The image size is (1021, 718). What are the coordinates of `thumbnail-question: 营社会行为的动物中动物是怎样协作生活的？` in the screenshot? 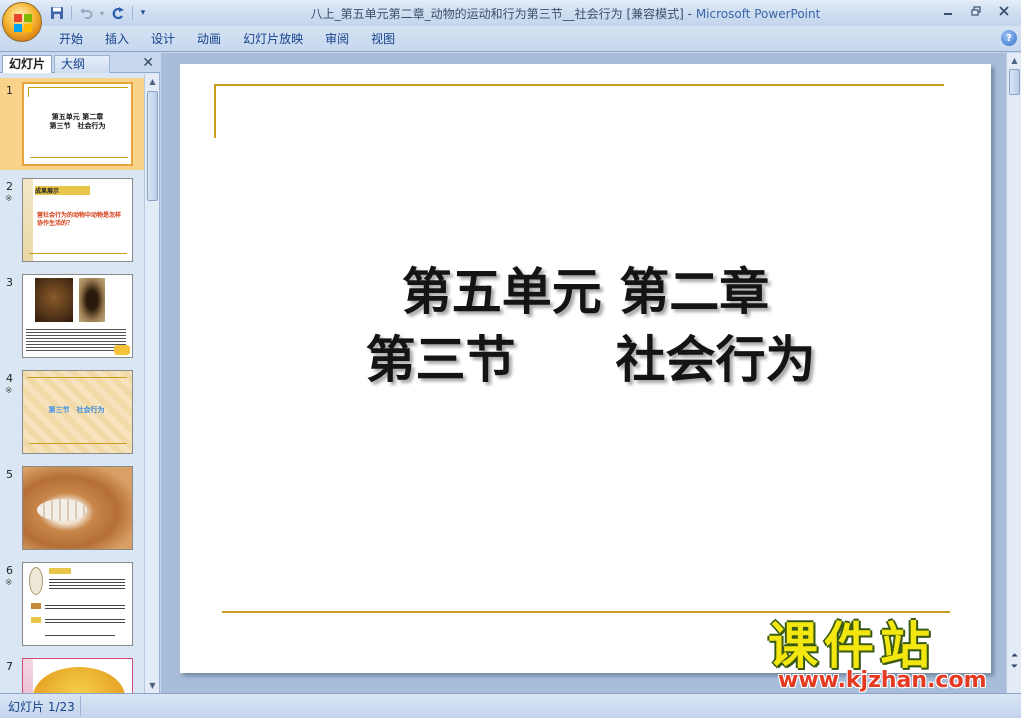 It's located at (79, 219).